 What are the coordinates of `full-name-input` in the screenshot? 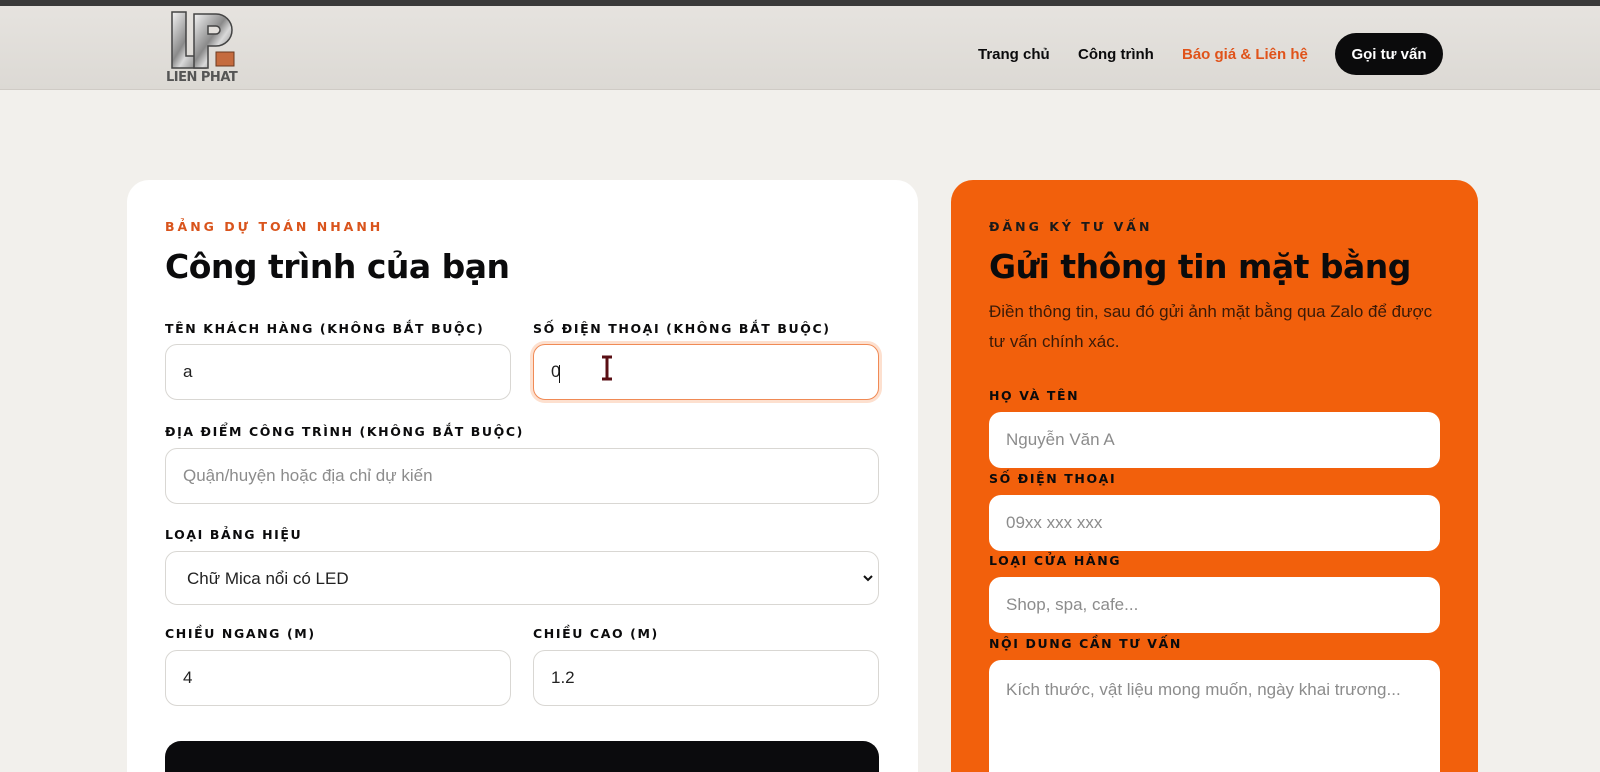 It's located at (1214, 440).